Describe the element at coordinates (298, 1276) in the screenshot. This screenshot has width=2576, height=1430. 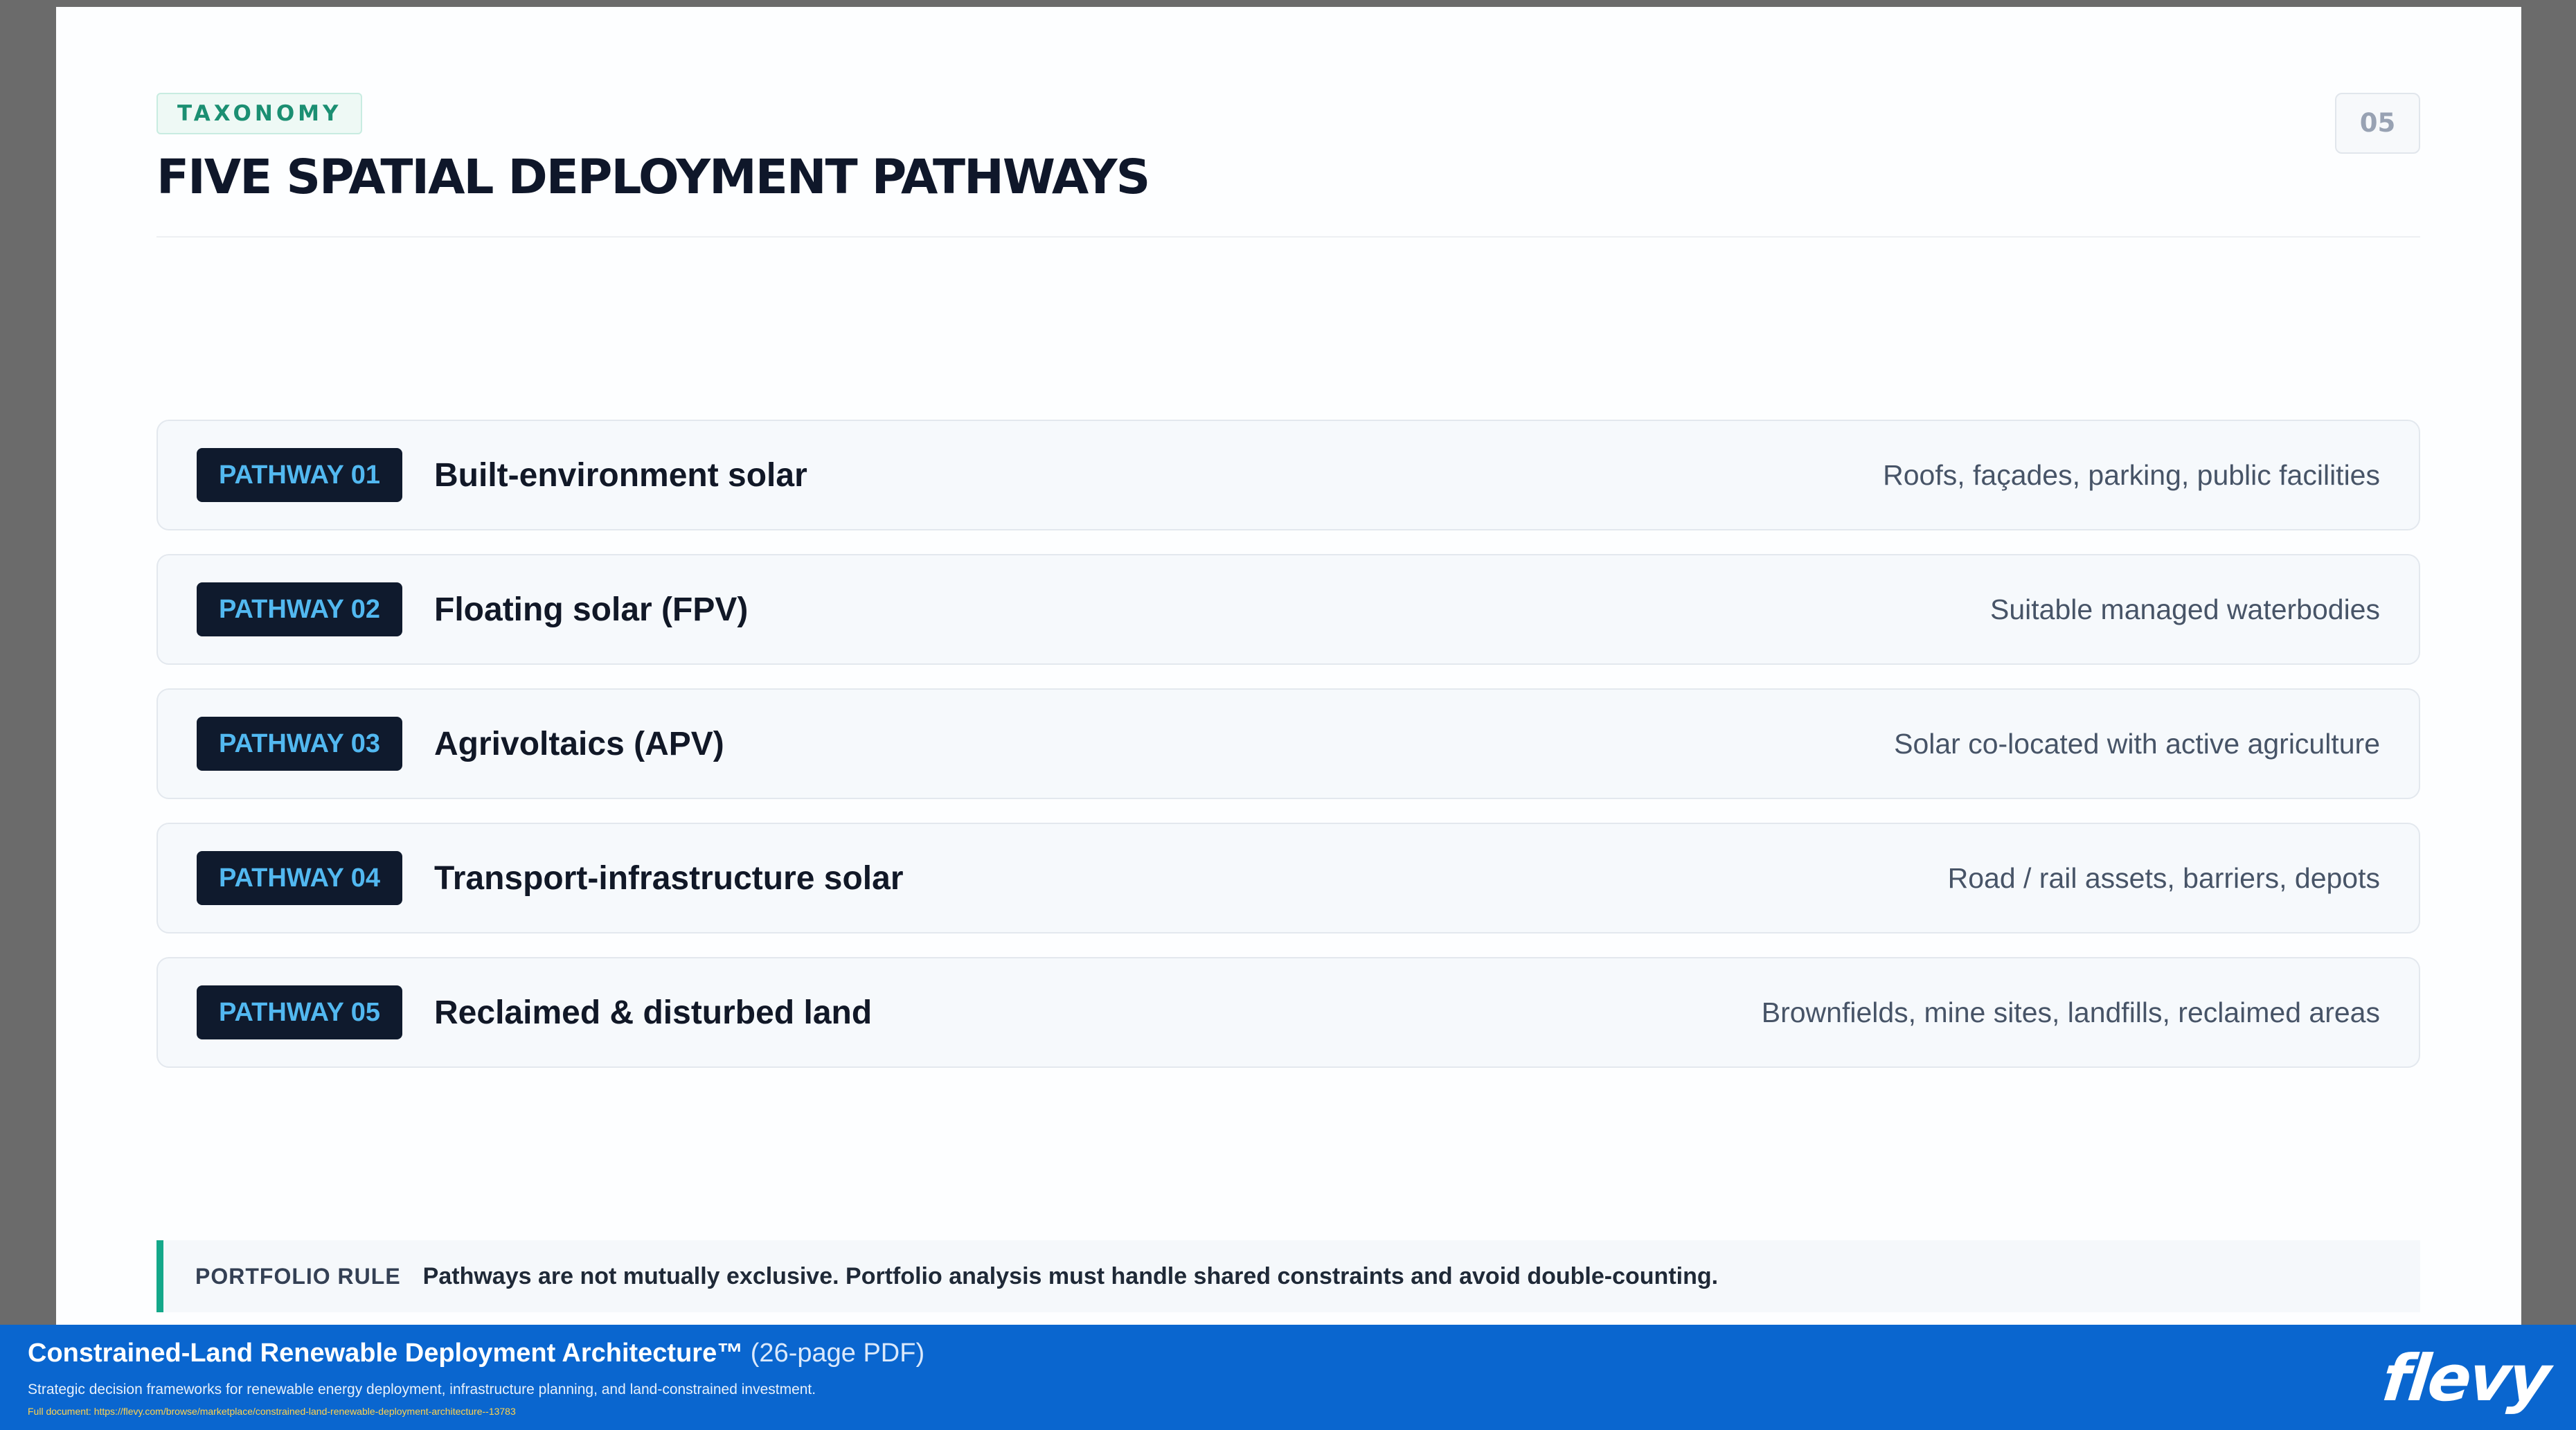
I see `portfolio-rule-label: PORTFOLIO RULE` at that location.